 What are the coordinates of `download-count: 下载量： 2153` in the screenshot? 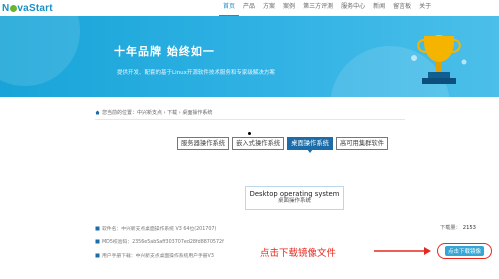 It's located at (458, 227).